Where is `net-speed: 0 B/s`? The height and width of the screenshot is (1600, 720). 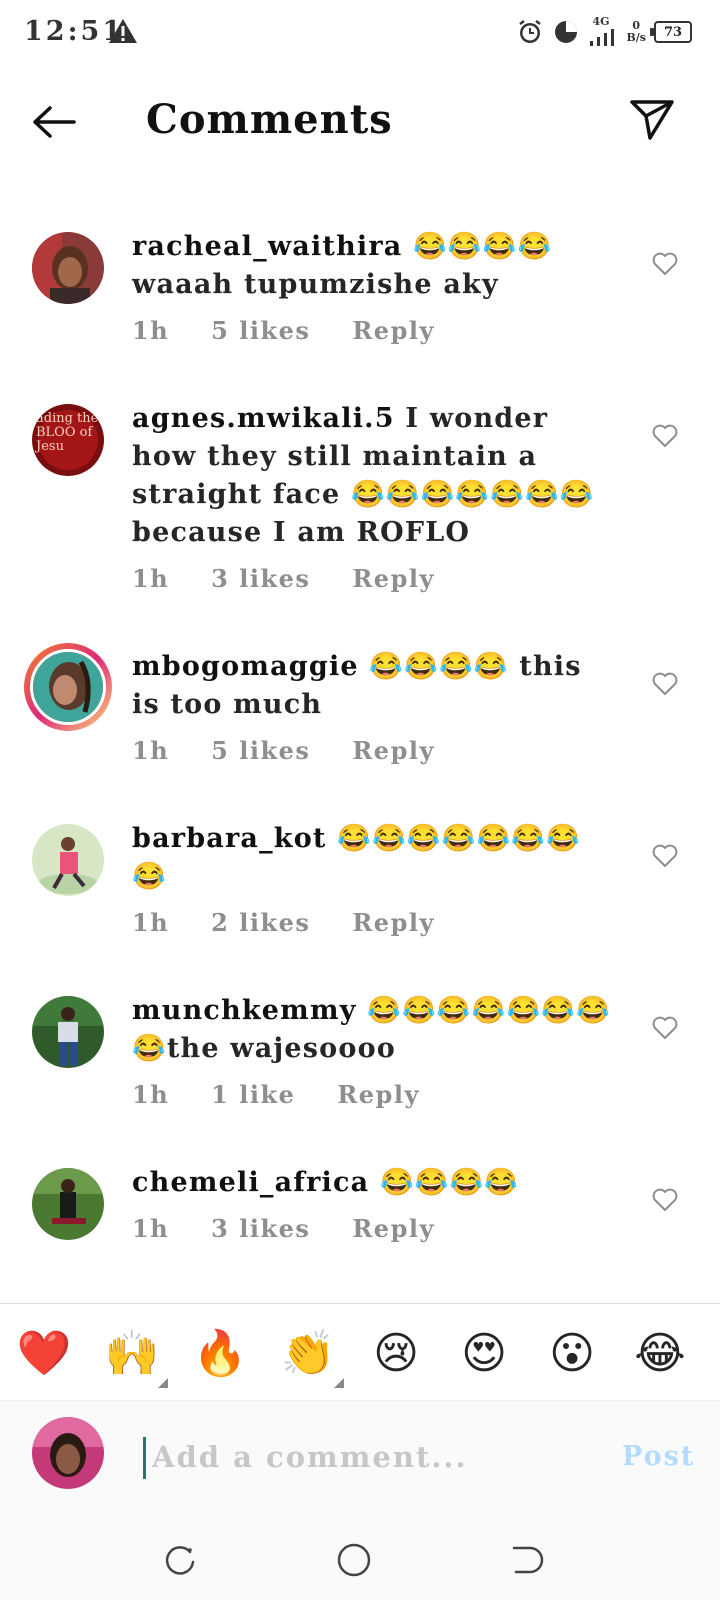 net-speed: 0 B/s is located at coordinates (636, 31).